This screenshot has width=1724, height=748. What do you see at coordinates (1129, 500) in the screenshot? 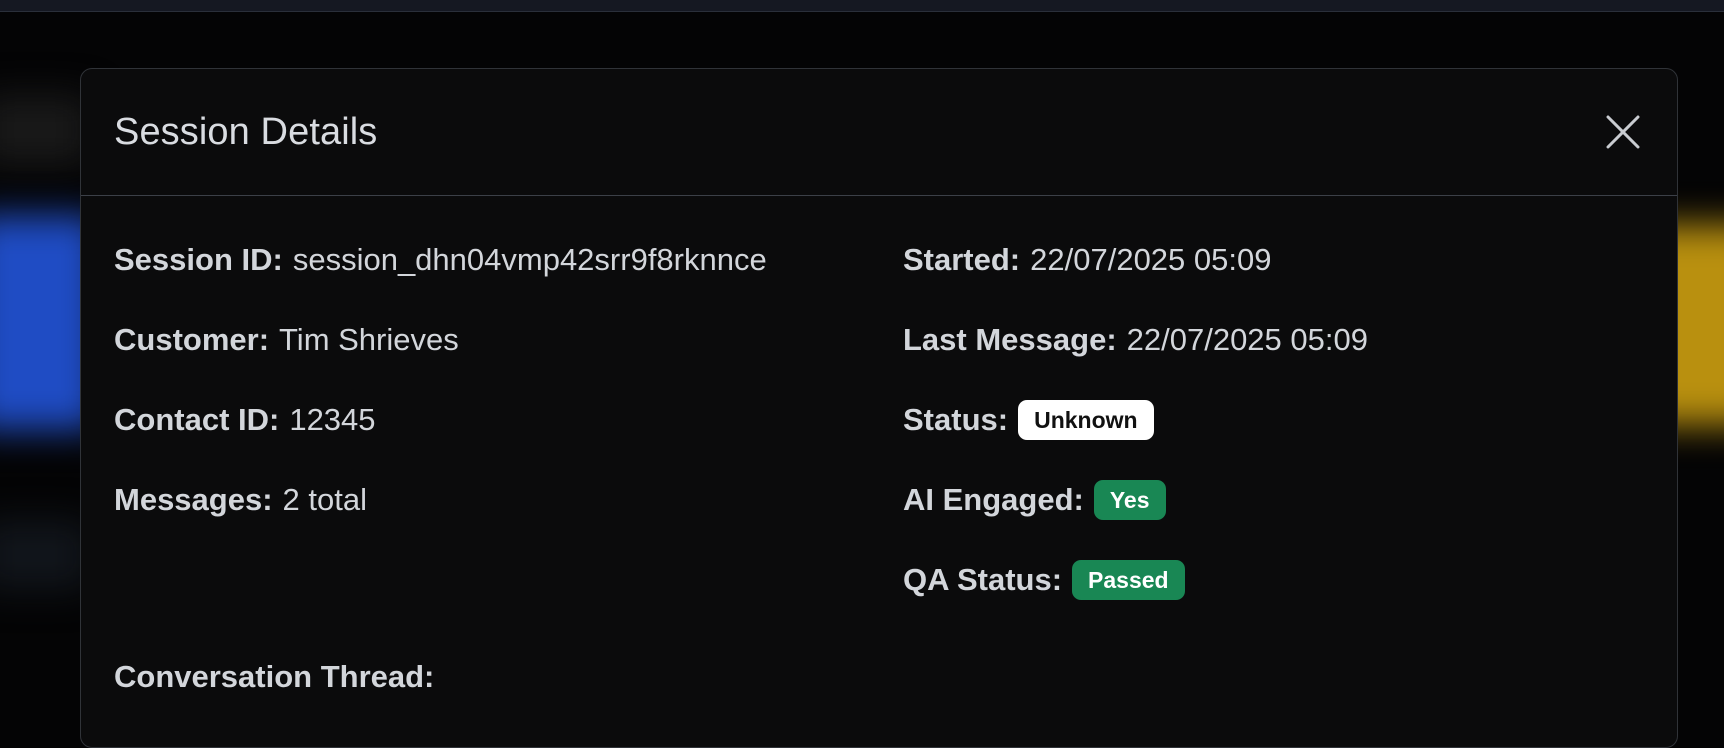
I see `ai-engaged-badge: Yes` at bounding box center [1129, 500].